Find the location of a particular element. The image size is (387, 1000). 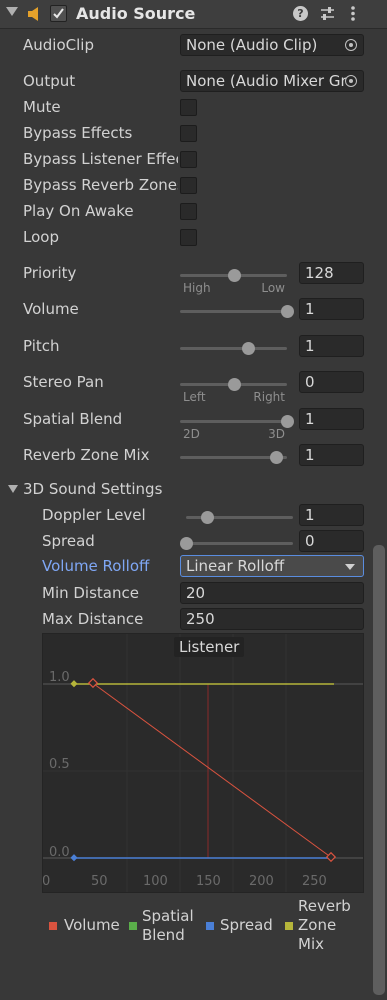

more-options-icon is located at coordinates (353, 15).